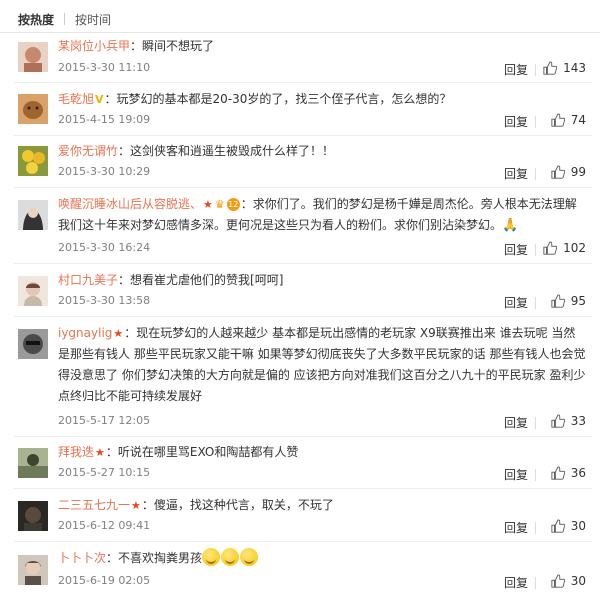 The height and width of the screenshot is (611, 600). Describe the element at coordinates (568, 172) in the screenshot. I see `like-button: 99` at that location.